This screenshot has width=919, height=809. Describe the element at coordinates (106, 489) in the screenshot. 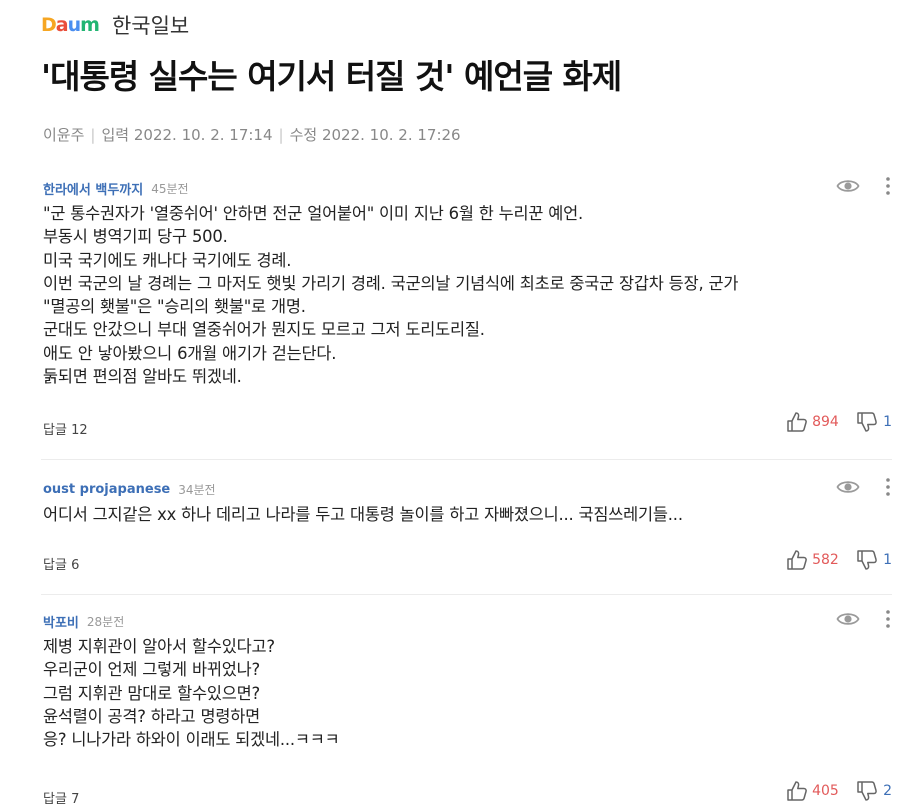

I see `comment-author: oust projapanese` at that location.